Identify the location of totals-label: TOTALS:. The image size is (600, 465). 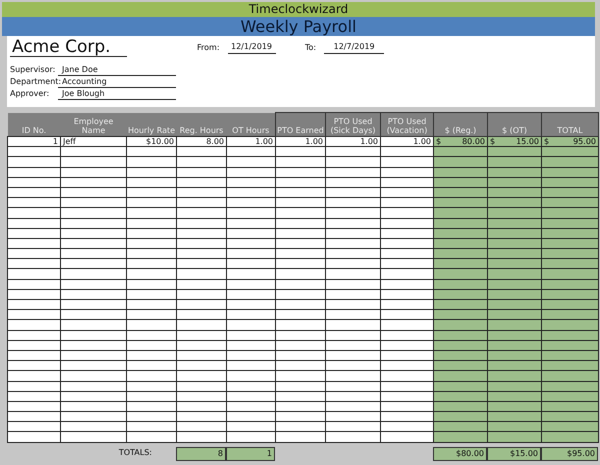
(135, 452).